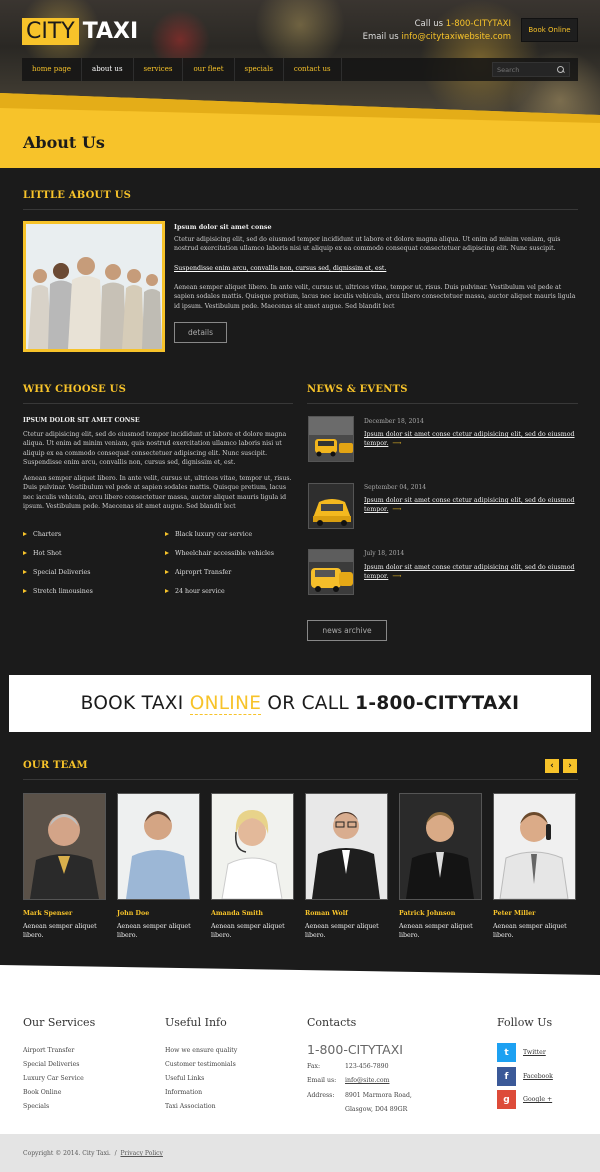  What do you see at coordinates (223, 227) in the screenshot?
I see `about-subtitle: Ipsum dolor sit amet conse` at bounding box center [223, 227].